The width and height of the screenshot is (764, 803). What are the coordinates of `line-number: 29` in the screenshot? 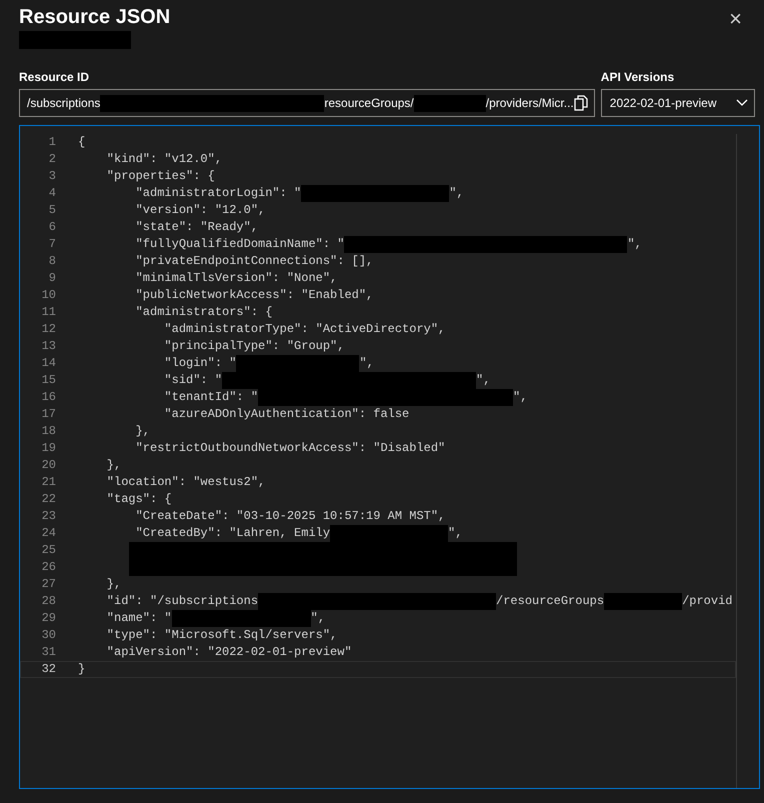 It's located at (48, 618).